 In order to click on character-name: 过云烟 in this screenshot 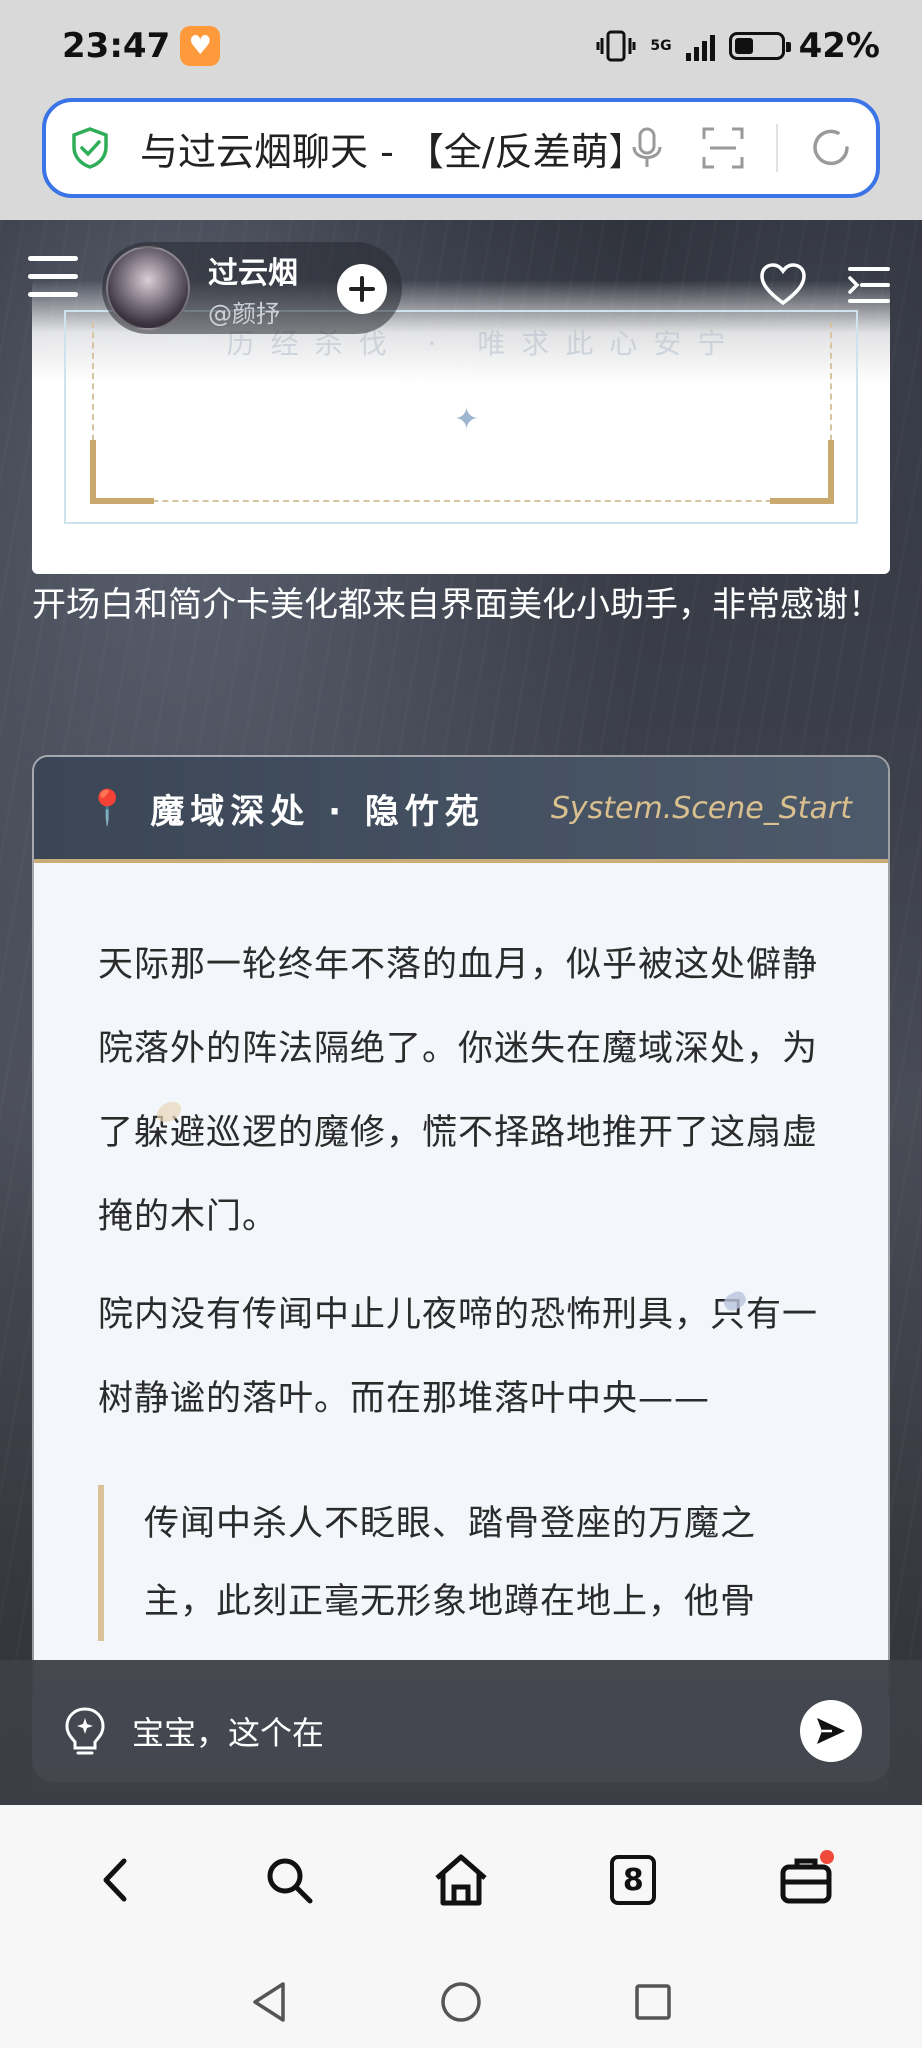, I will do `click(253, 273)`.